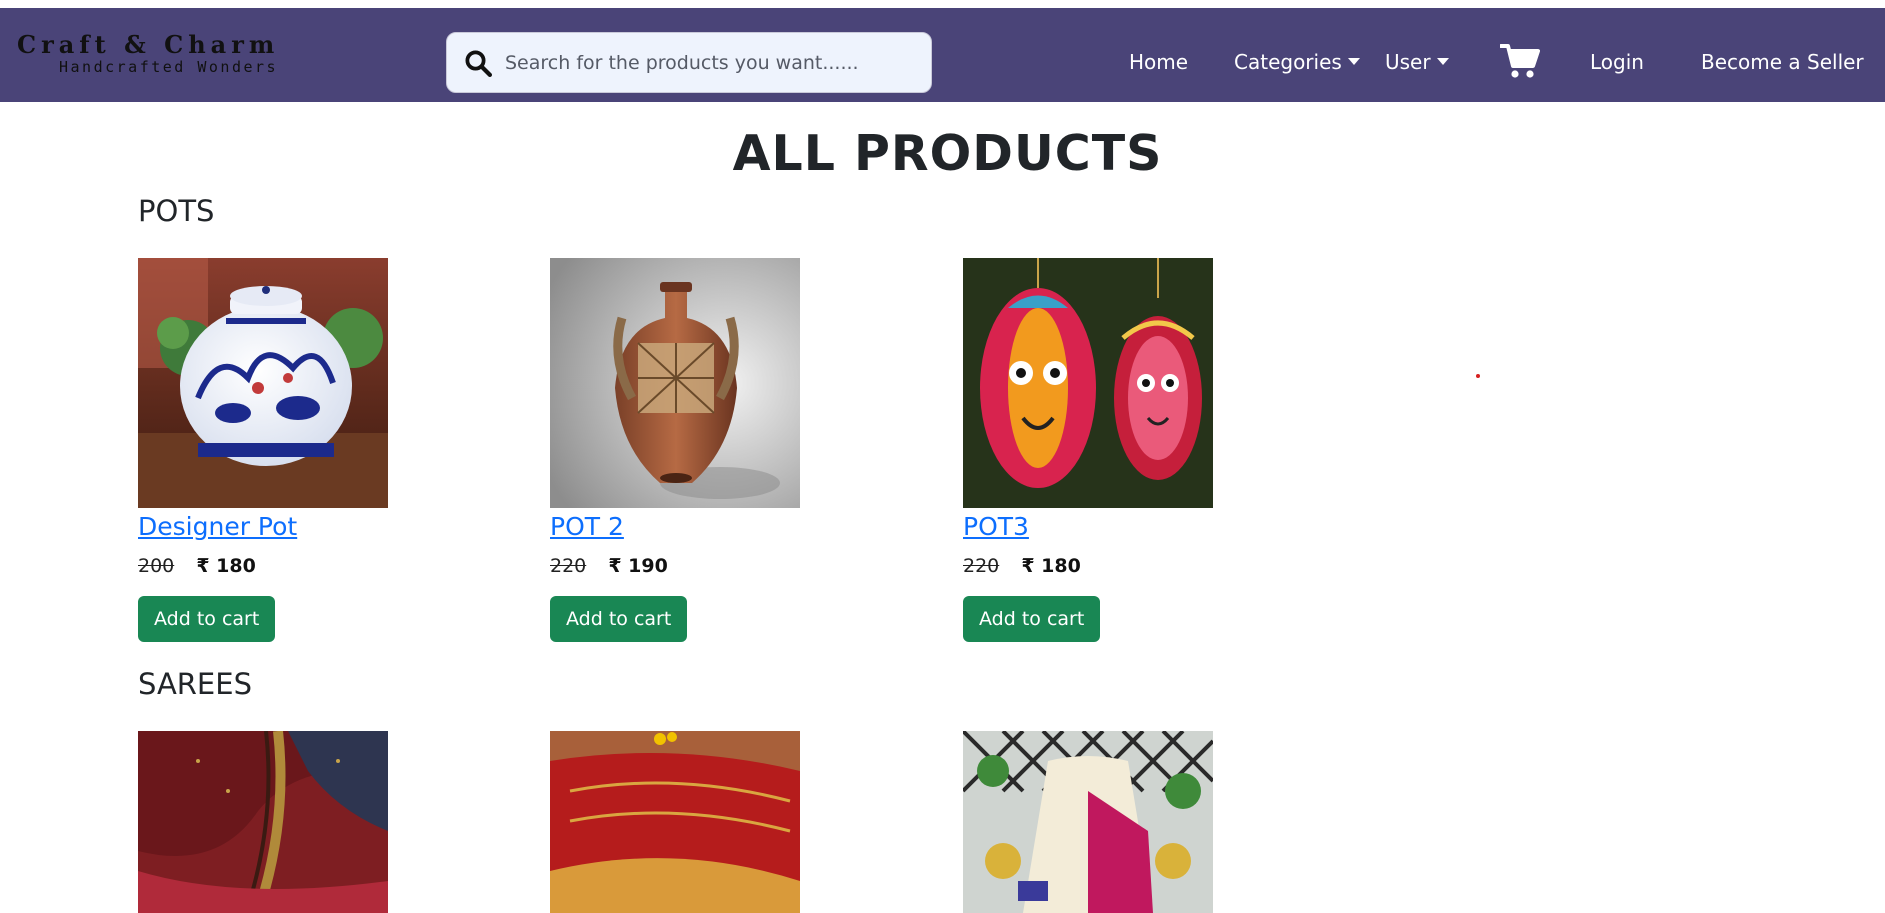 This screenshot has width=1885, height=913. Describe the element at coordinates (1782, 62) in the screenshot. I see `nav-become-seller: Become a Seller` at that location.